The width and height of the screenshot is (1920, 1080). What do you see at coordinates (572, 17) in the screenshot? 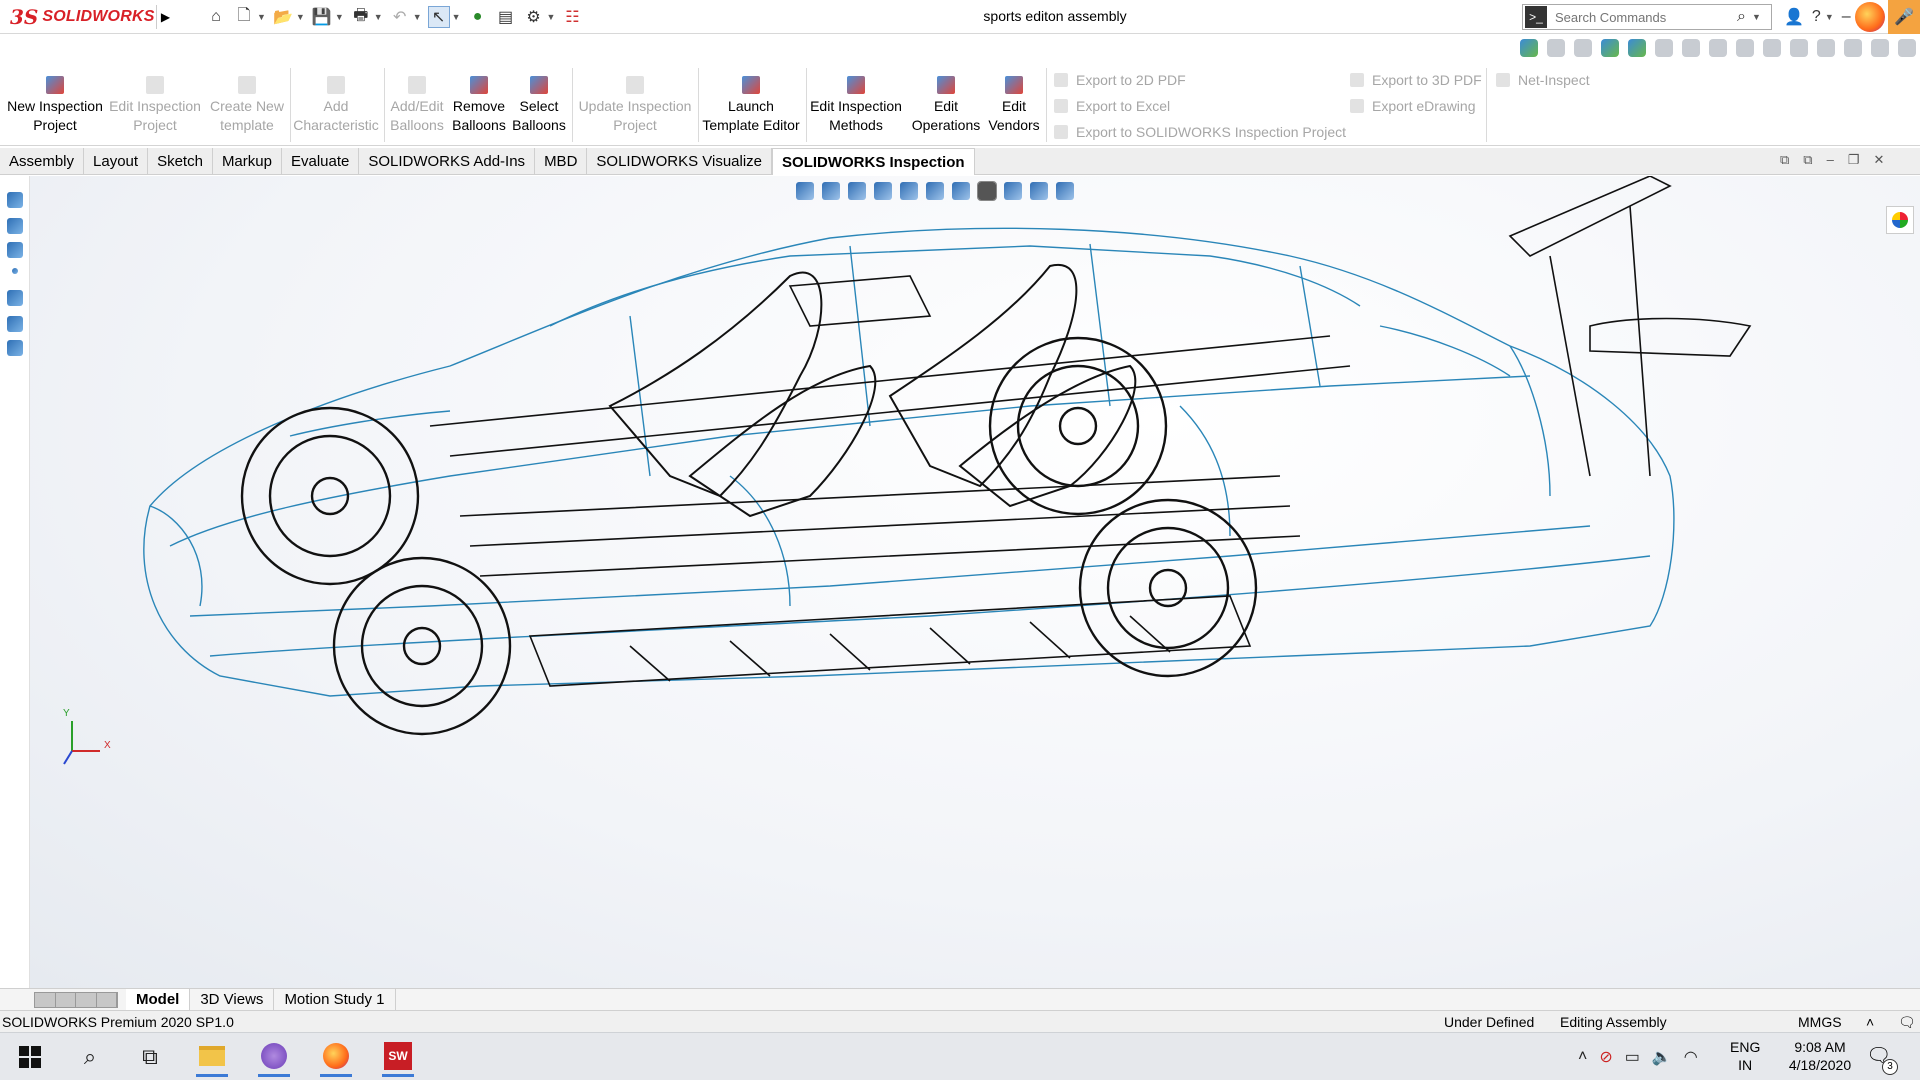
I see `options-tree-icon: ☷` at bounding box center [572, 17].